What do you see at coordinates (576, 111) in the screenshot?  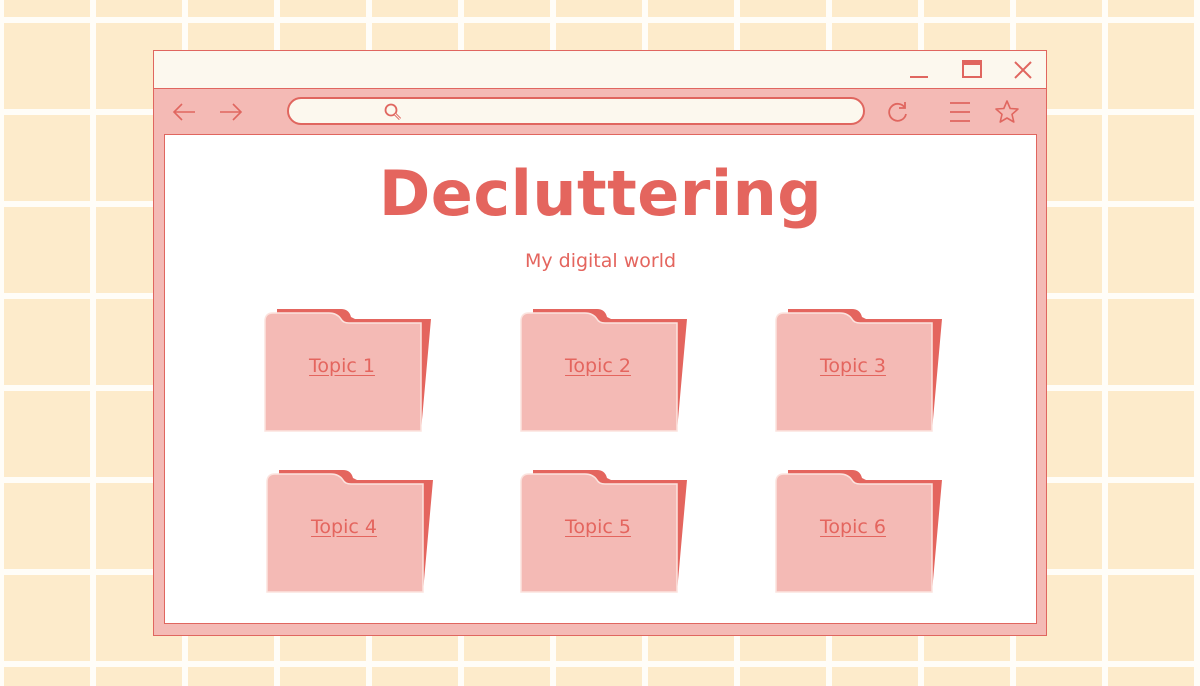 I see `address-bar` at bounding box center [576, 111].